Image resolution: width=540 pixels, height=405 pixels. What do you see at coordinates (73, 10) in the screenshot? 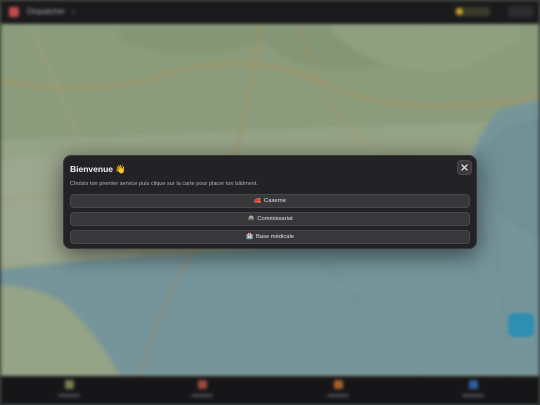
I see `chevron-down-icon: ⌄` at bounding box center [73, 10].